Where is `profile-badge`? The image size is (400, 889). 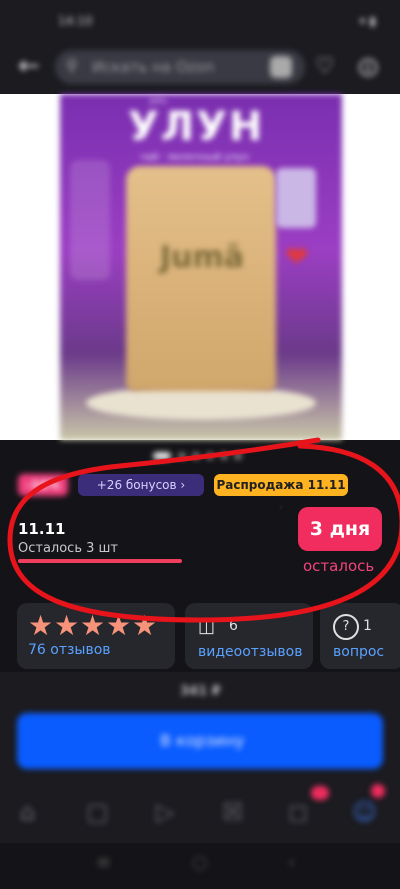 profile-badge is located at coordinates (378, 791).